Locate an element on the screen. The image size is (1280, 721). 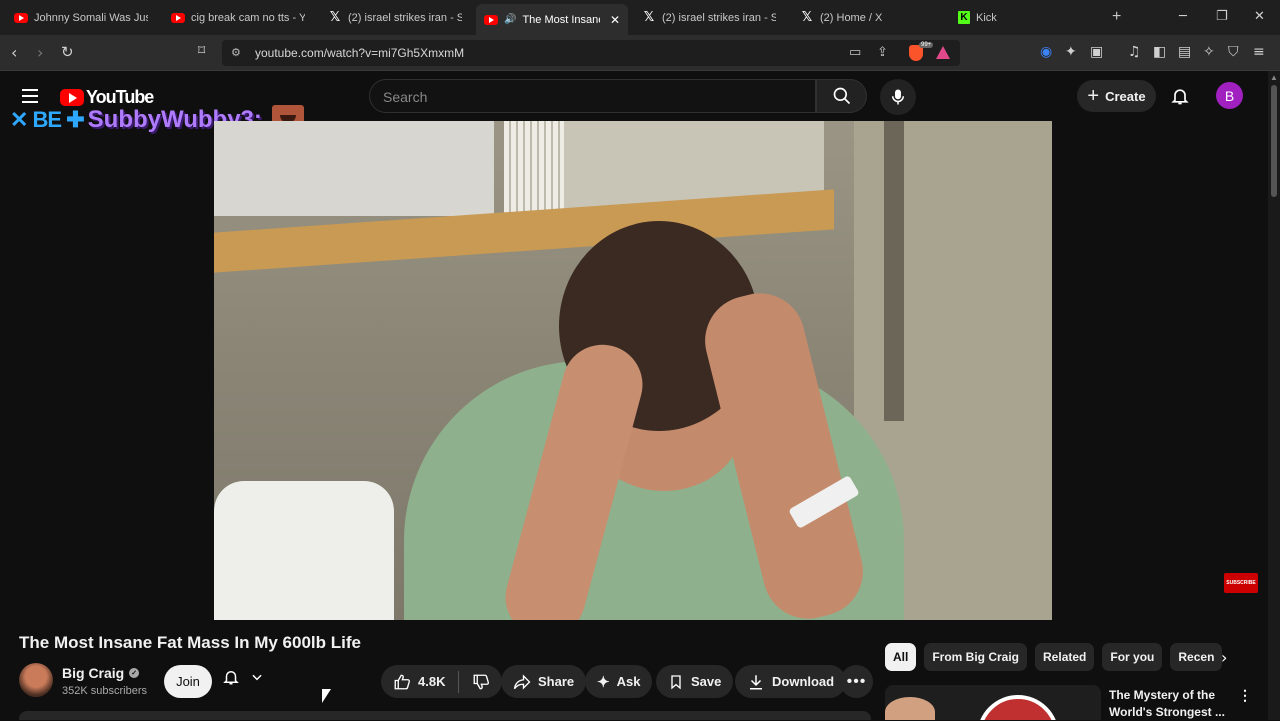
vpn-shield-icon: ⛉ is located at coordinates (1233, 52).